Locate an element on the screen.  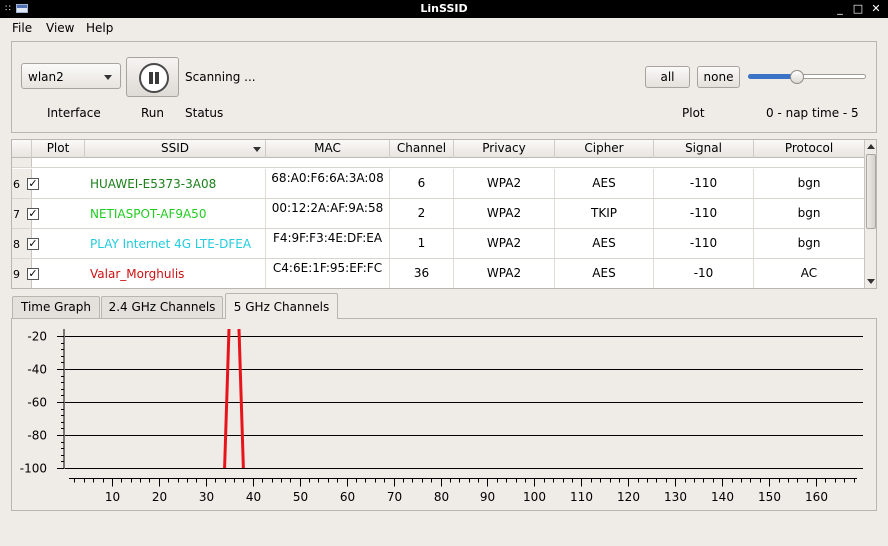
x-tick-label: 60 is located at coordinates (347, 497).